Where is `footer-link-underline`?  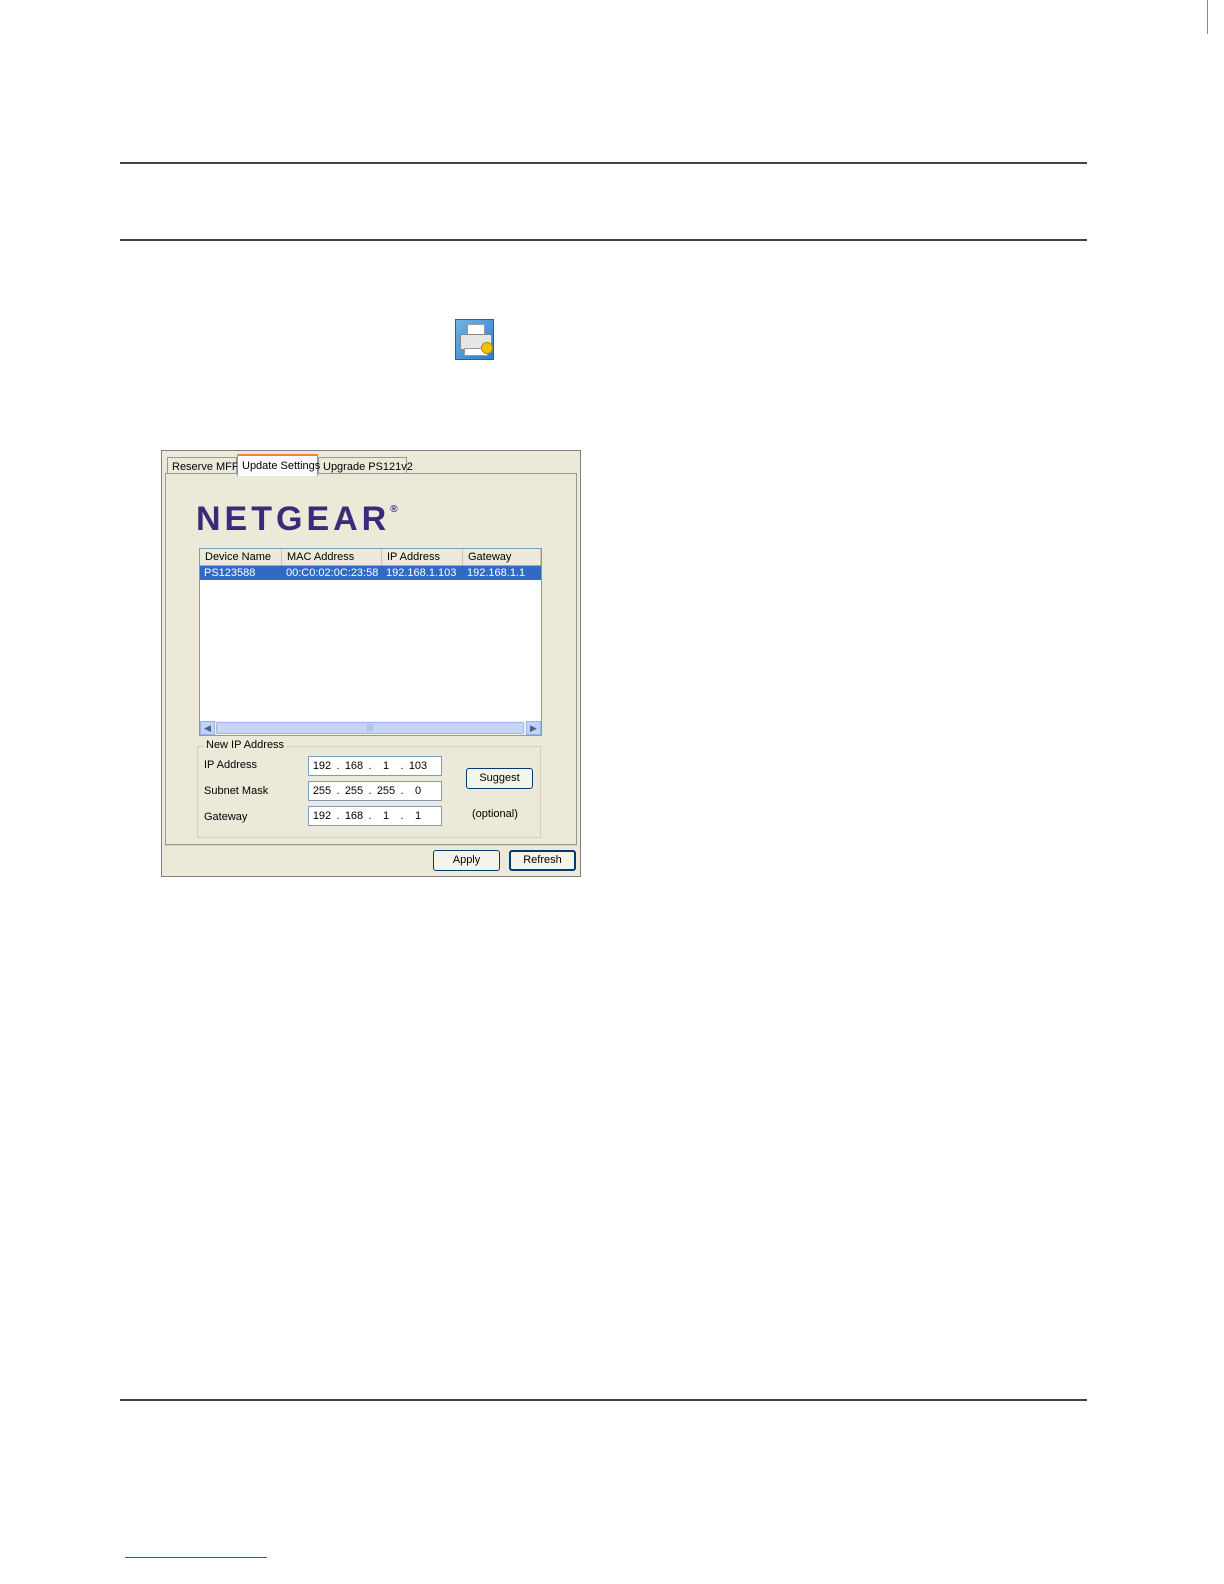
footer-link-underline is located at coordinates (196, 1557).